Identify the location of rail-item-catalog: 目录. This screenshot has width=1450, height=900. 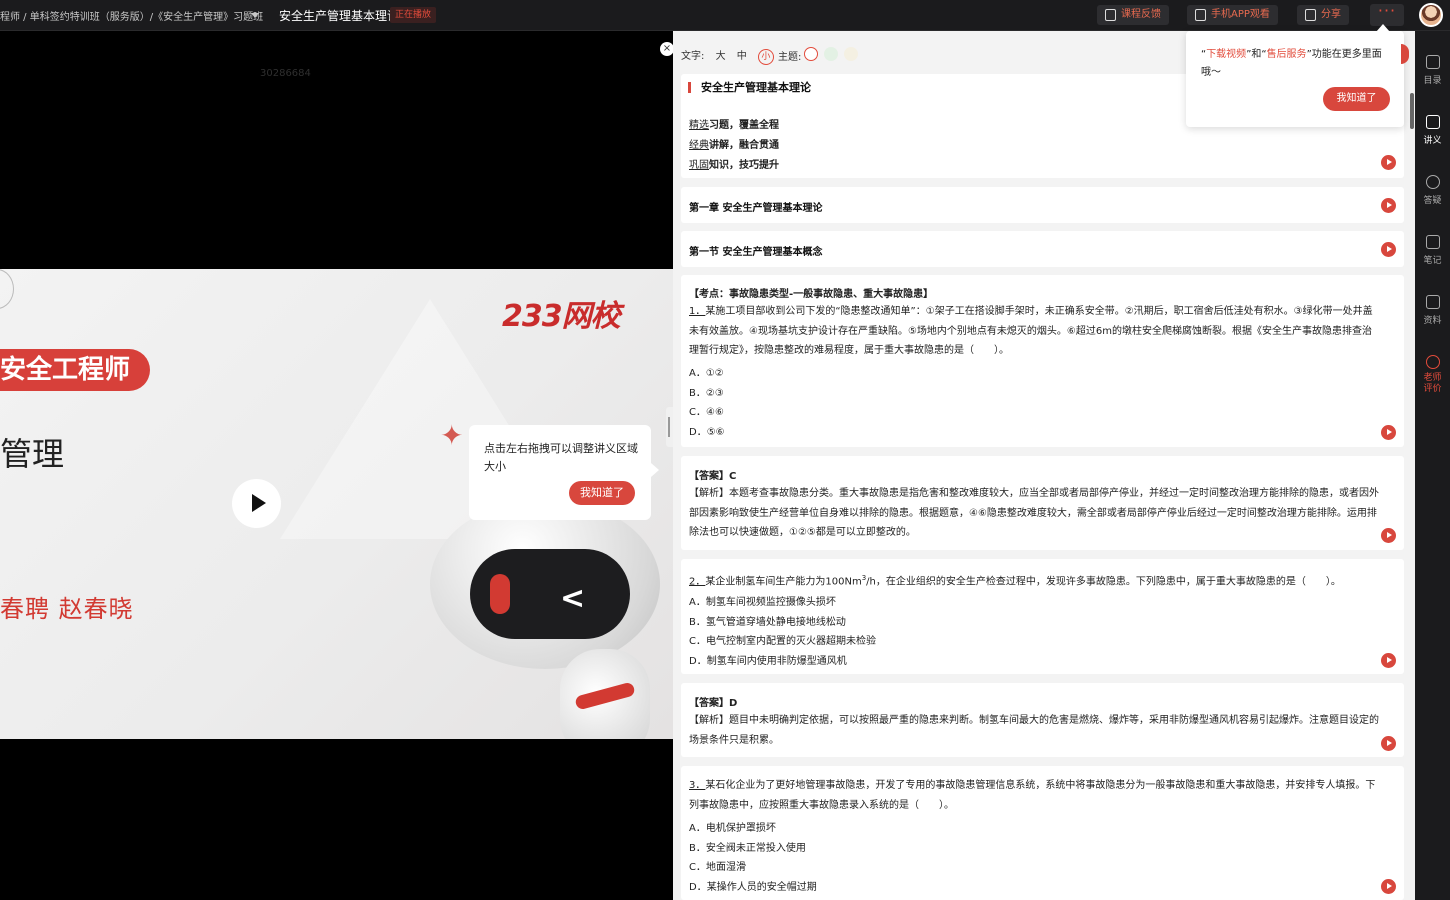
(1432, 70).